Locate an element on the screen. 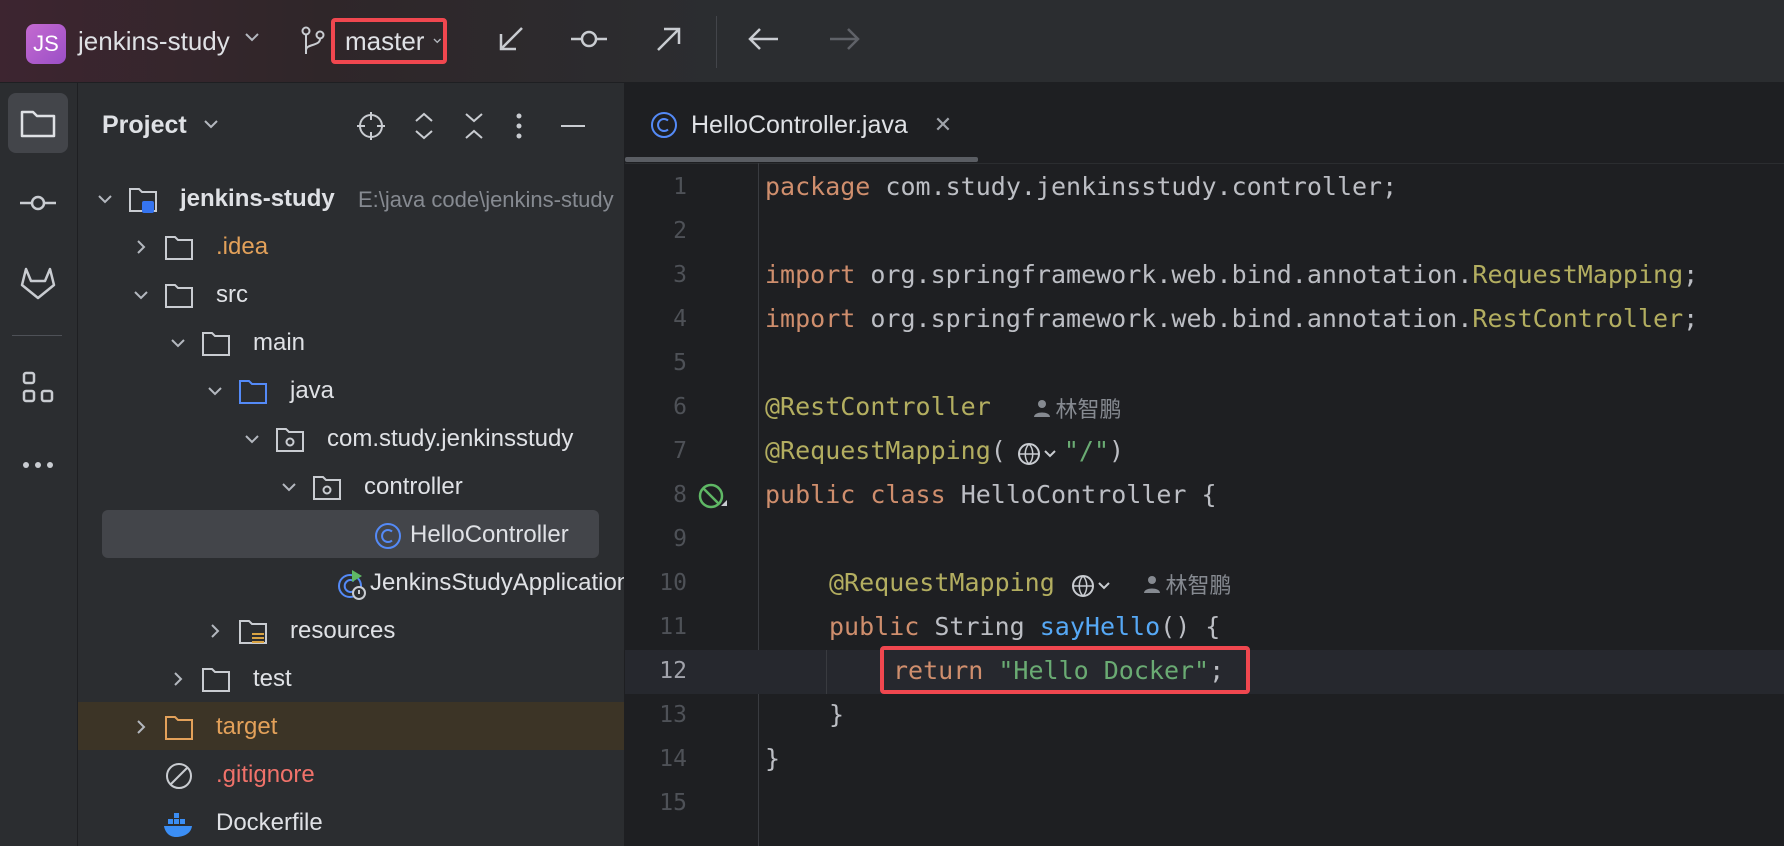 The height and width of the screenshot is (846, 1784). options-icon is located at coordinates (519, 128).